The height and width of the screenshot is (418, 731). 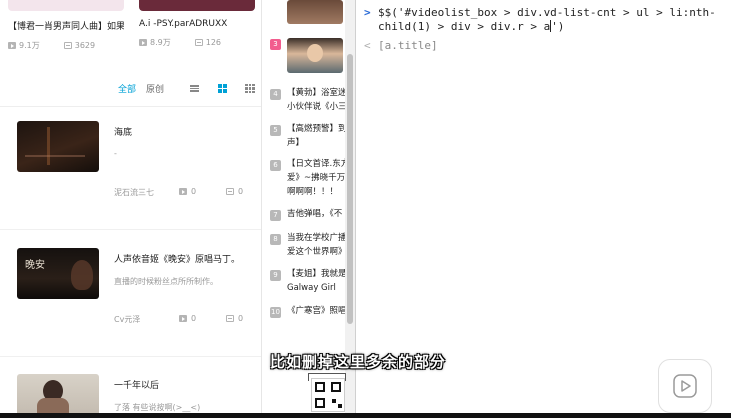 I want to click on grid-view-icon, so click(x=222, y=89).